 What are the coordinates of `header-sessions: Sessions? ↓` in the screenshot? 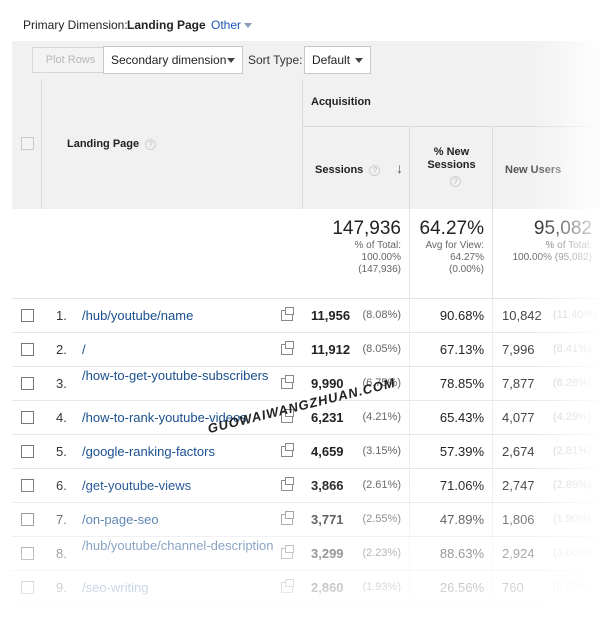 It's located at (356, 168).